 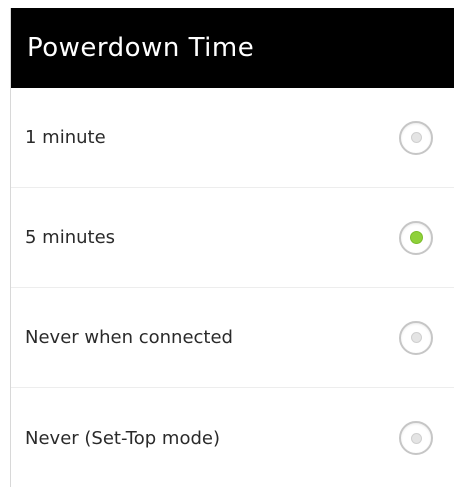 What do you see at coordinates (65, 137) in the screenshot?
I see `option-label: 1 minute` at bounding box center [65, 137].